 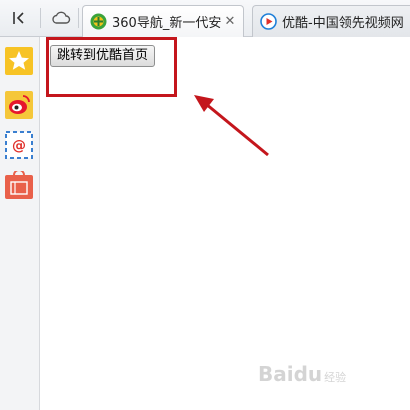 What do you see at coordinates (231, 126) in the screenshot?
I see `annotation-arrow` at bounding box center [231, 126].